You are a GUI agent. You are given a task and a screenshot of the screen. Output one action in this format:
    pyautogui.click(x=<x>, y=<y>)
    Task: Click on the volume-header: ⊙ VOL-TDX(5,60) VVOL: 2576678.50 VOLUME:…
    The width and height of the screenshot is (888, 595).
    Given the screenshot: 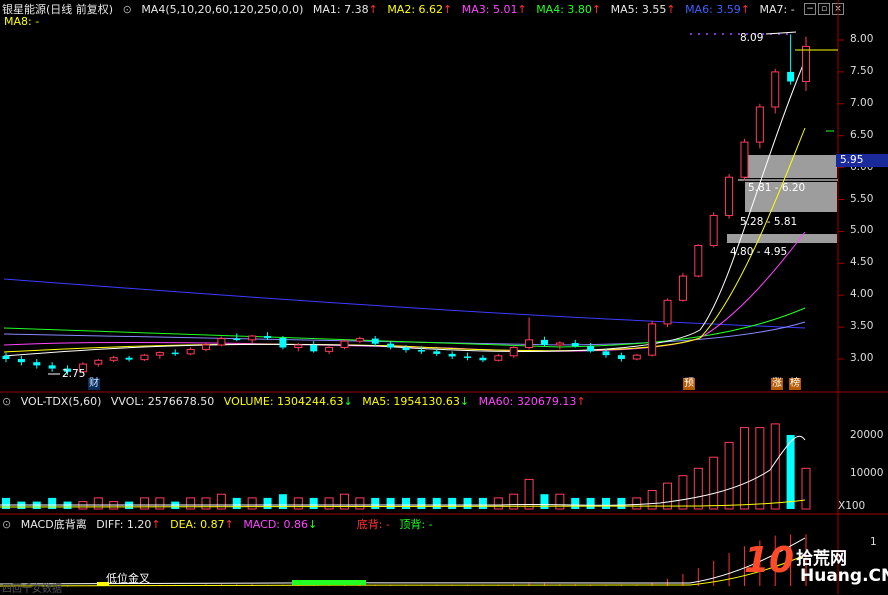 What is the action you would take?
    pyautogui.click(x=297, y=401)
    